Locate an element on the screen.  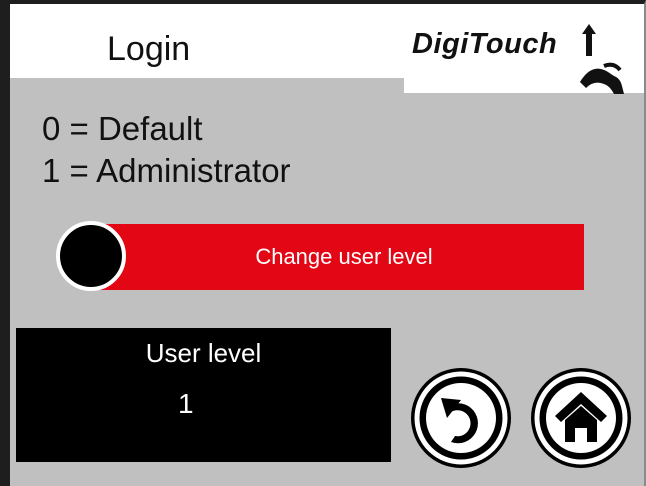
home-button is located at coordinates (581, 418).